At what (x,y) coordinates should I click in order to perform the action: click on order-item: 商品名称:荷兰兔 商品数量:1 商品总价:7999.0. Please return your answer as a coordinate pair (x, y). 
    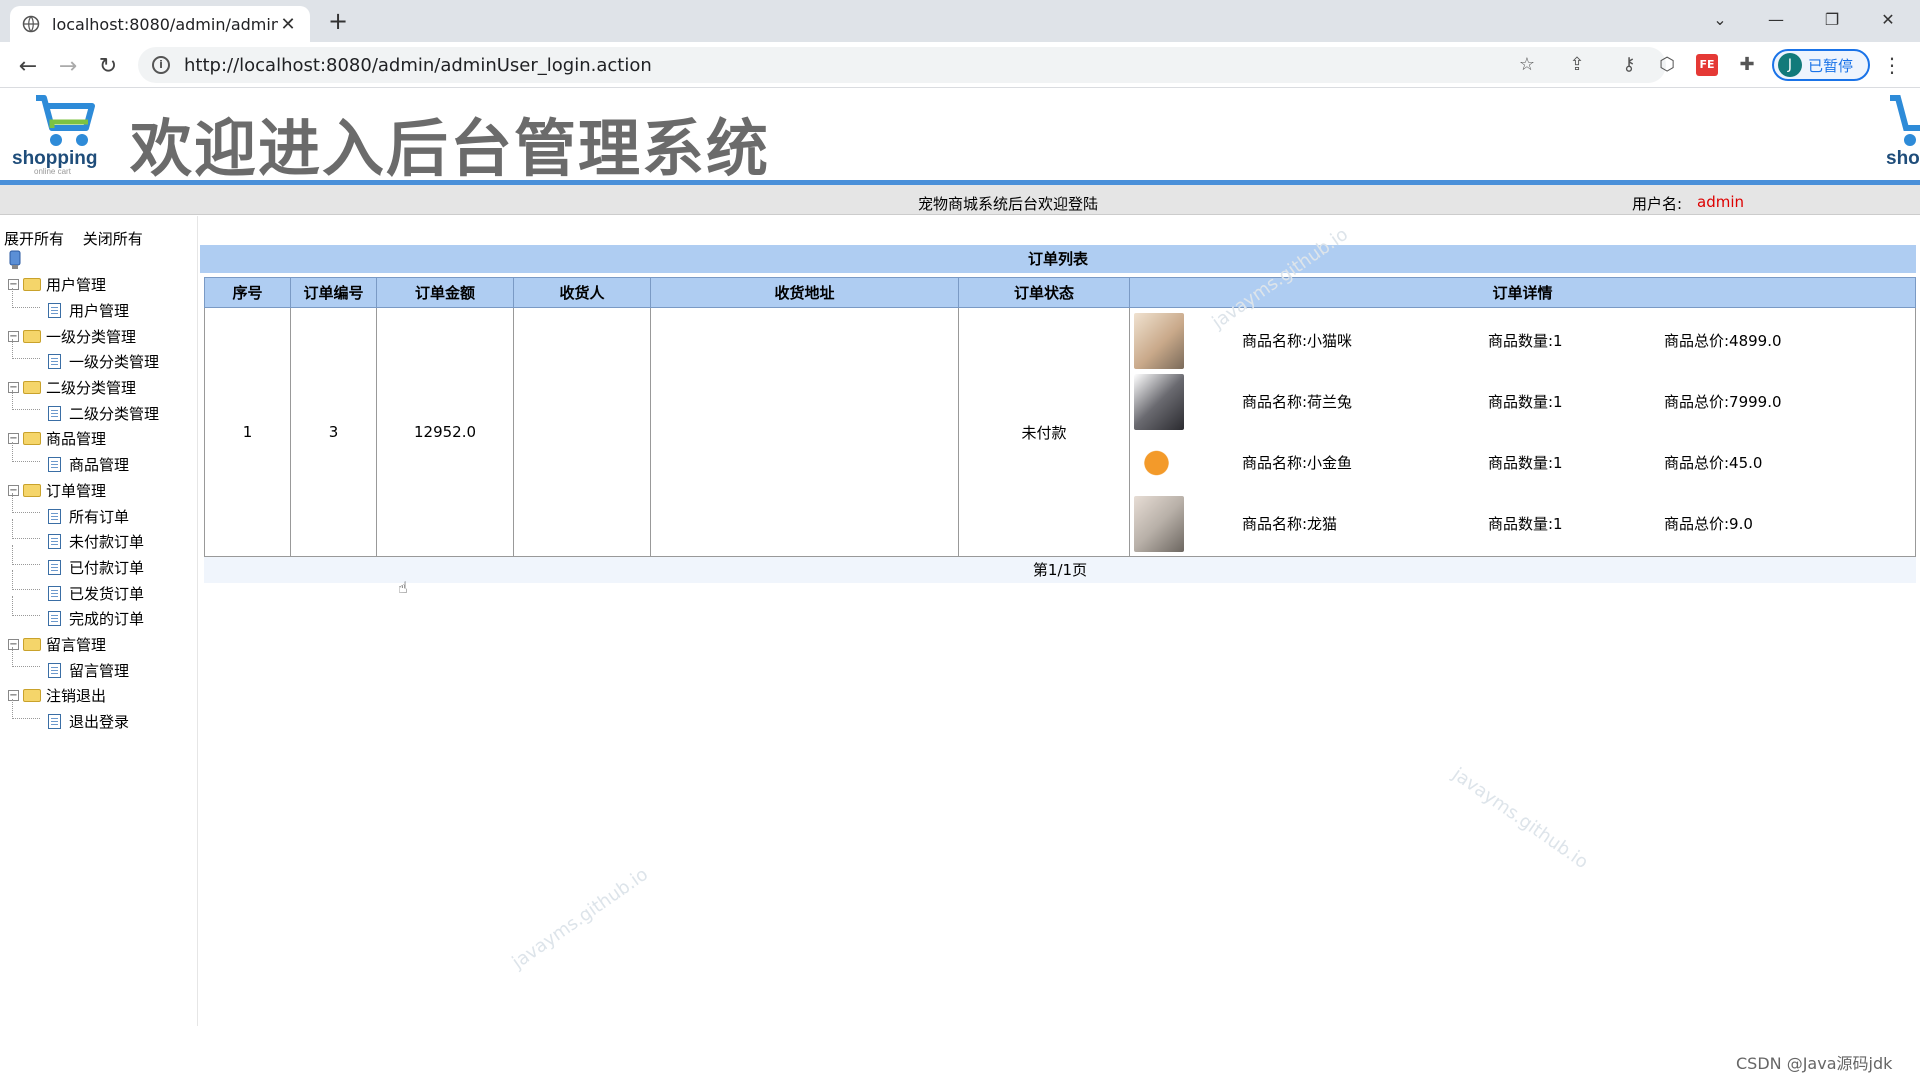
    Looking at the image, I should click on (1522, 401).